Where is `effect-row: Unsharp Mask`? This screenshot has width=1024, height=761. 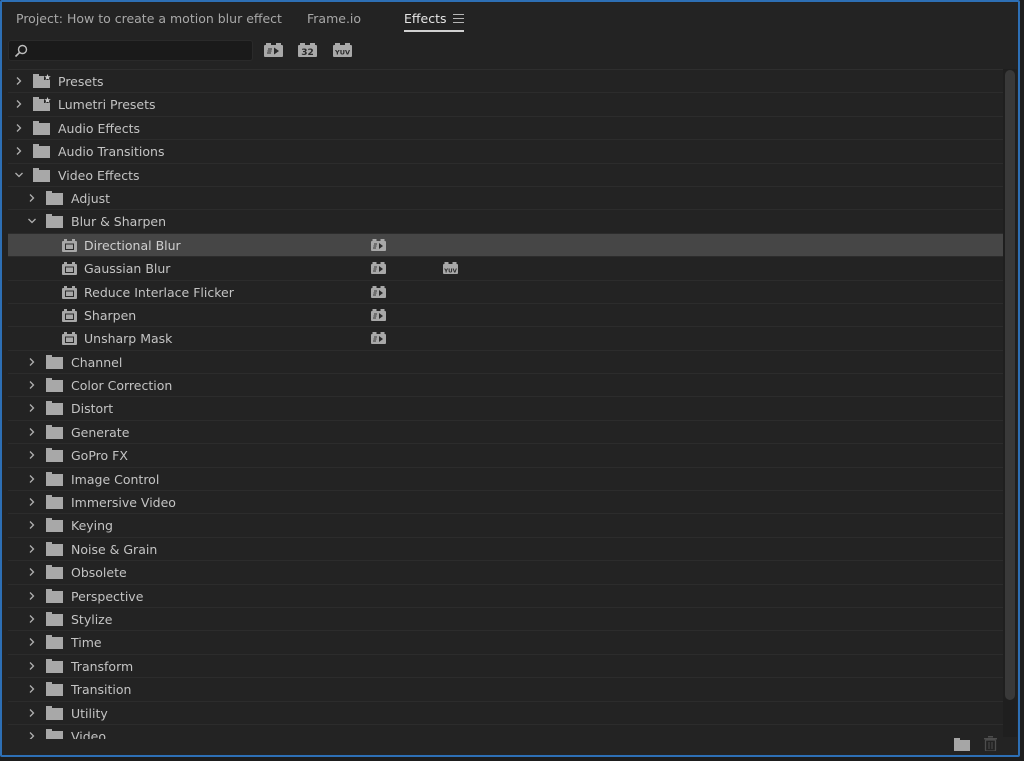 effect-row: Unsharp Mask is located at coordinates (505, 339).